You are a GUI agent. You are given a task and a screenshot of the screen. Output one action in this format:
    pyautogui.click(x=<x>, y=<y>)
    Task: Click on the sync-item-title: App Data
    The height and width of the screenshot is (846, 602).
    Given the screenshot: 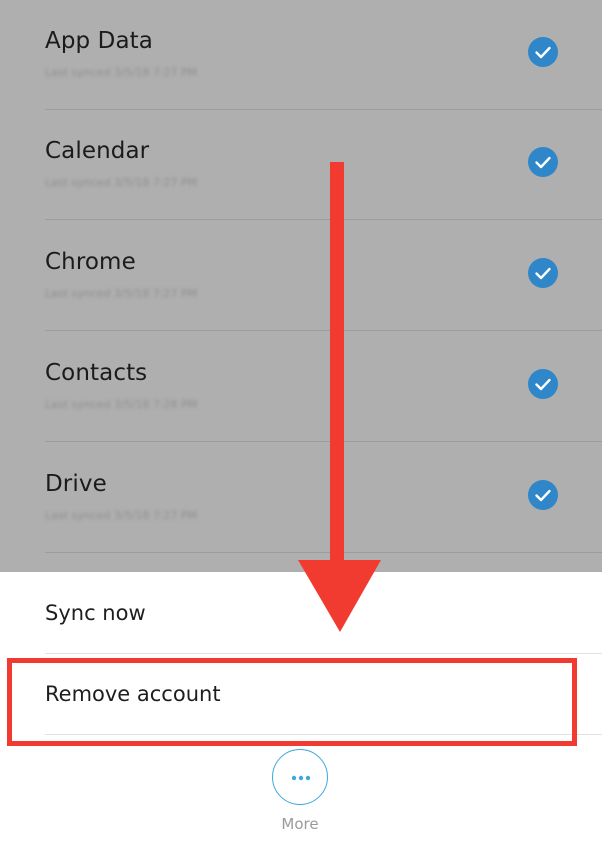 What is the action you would take?
    pyautogui.click(x=99, y=41)
    